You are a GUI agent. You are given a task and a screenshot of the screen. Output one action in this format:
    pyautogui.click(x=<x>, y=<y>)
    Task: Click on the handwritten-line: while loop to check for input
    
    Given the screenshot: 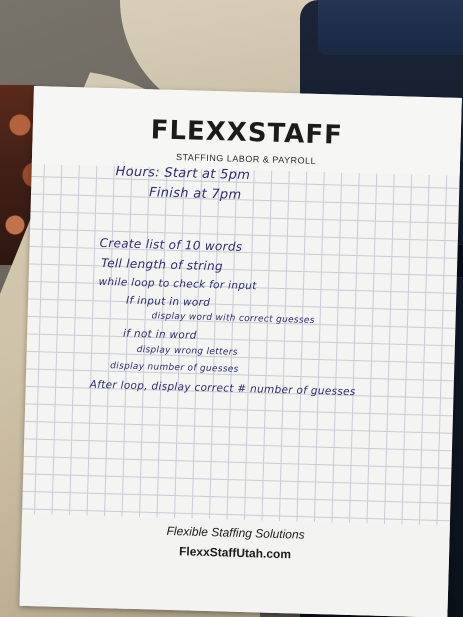 What is the action you would take?
    pyautogui.click(x=177, y=284)
    